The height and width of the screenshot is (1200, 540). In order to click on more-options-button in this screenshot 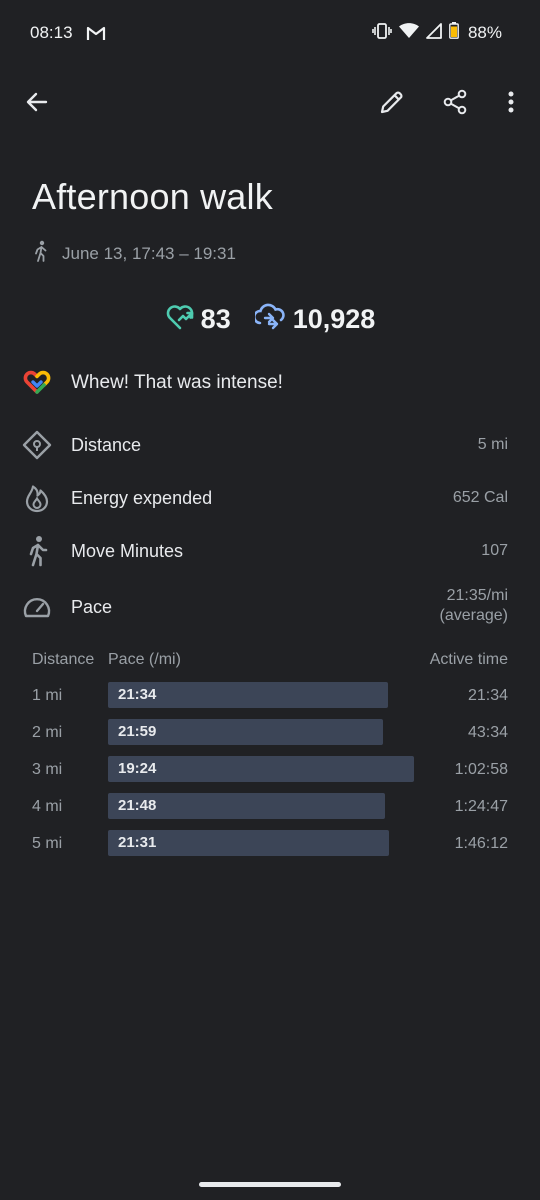, I will do `click(511, 104)`.